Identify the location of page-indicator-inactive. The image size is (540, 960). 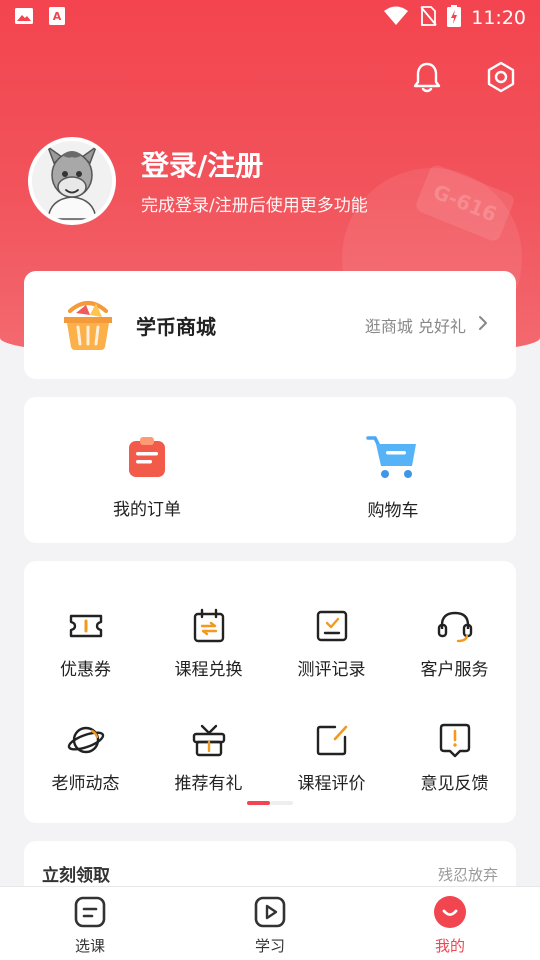
(281, 803).